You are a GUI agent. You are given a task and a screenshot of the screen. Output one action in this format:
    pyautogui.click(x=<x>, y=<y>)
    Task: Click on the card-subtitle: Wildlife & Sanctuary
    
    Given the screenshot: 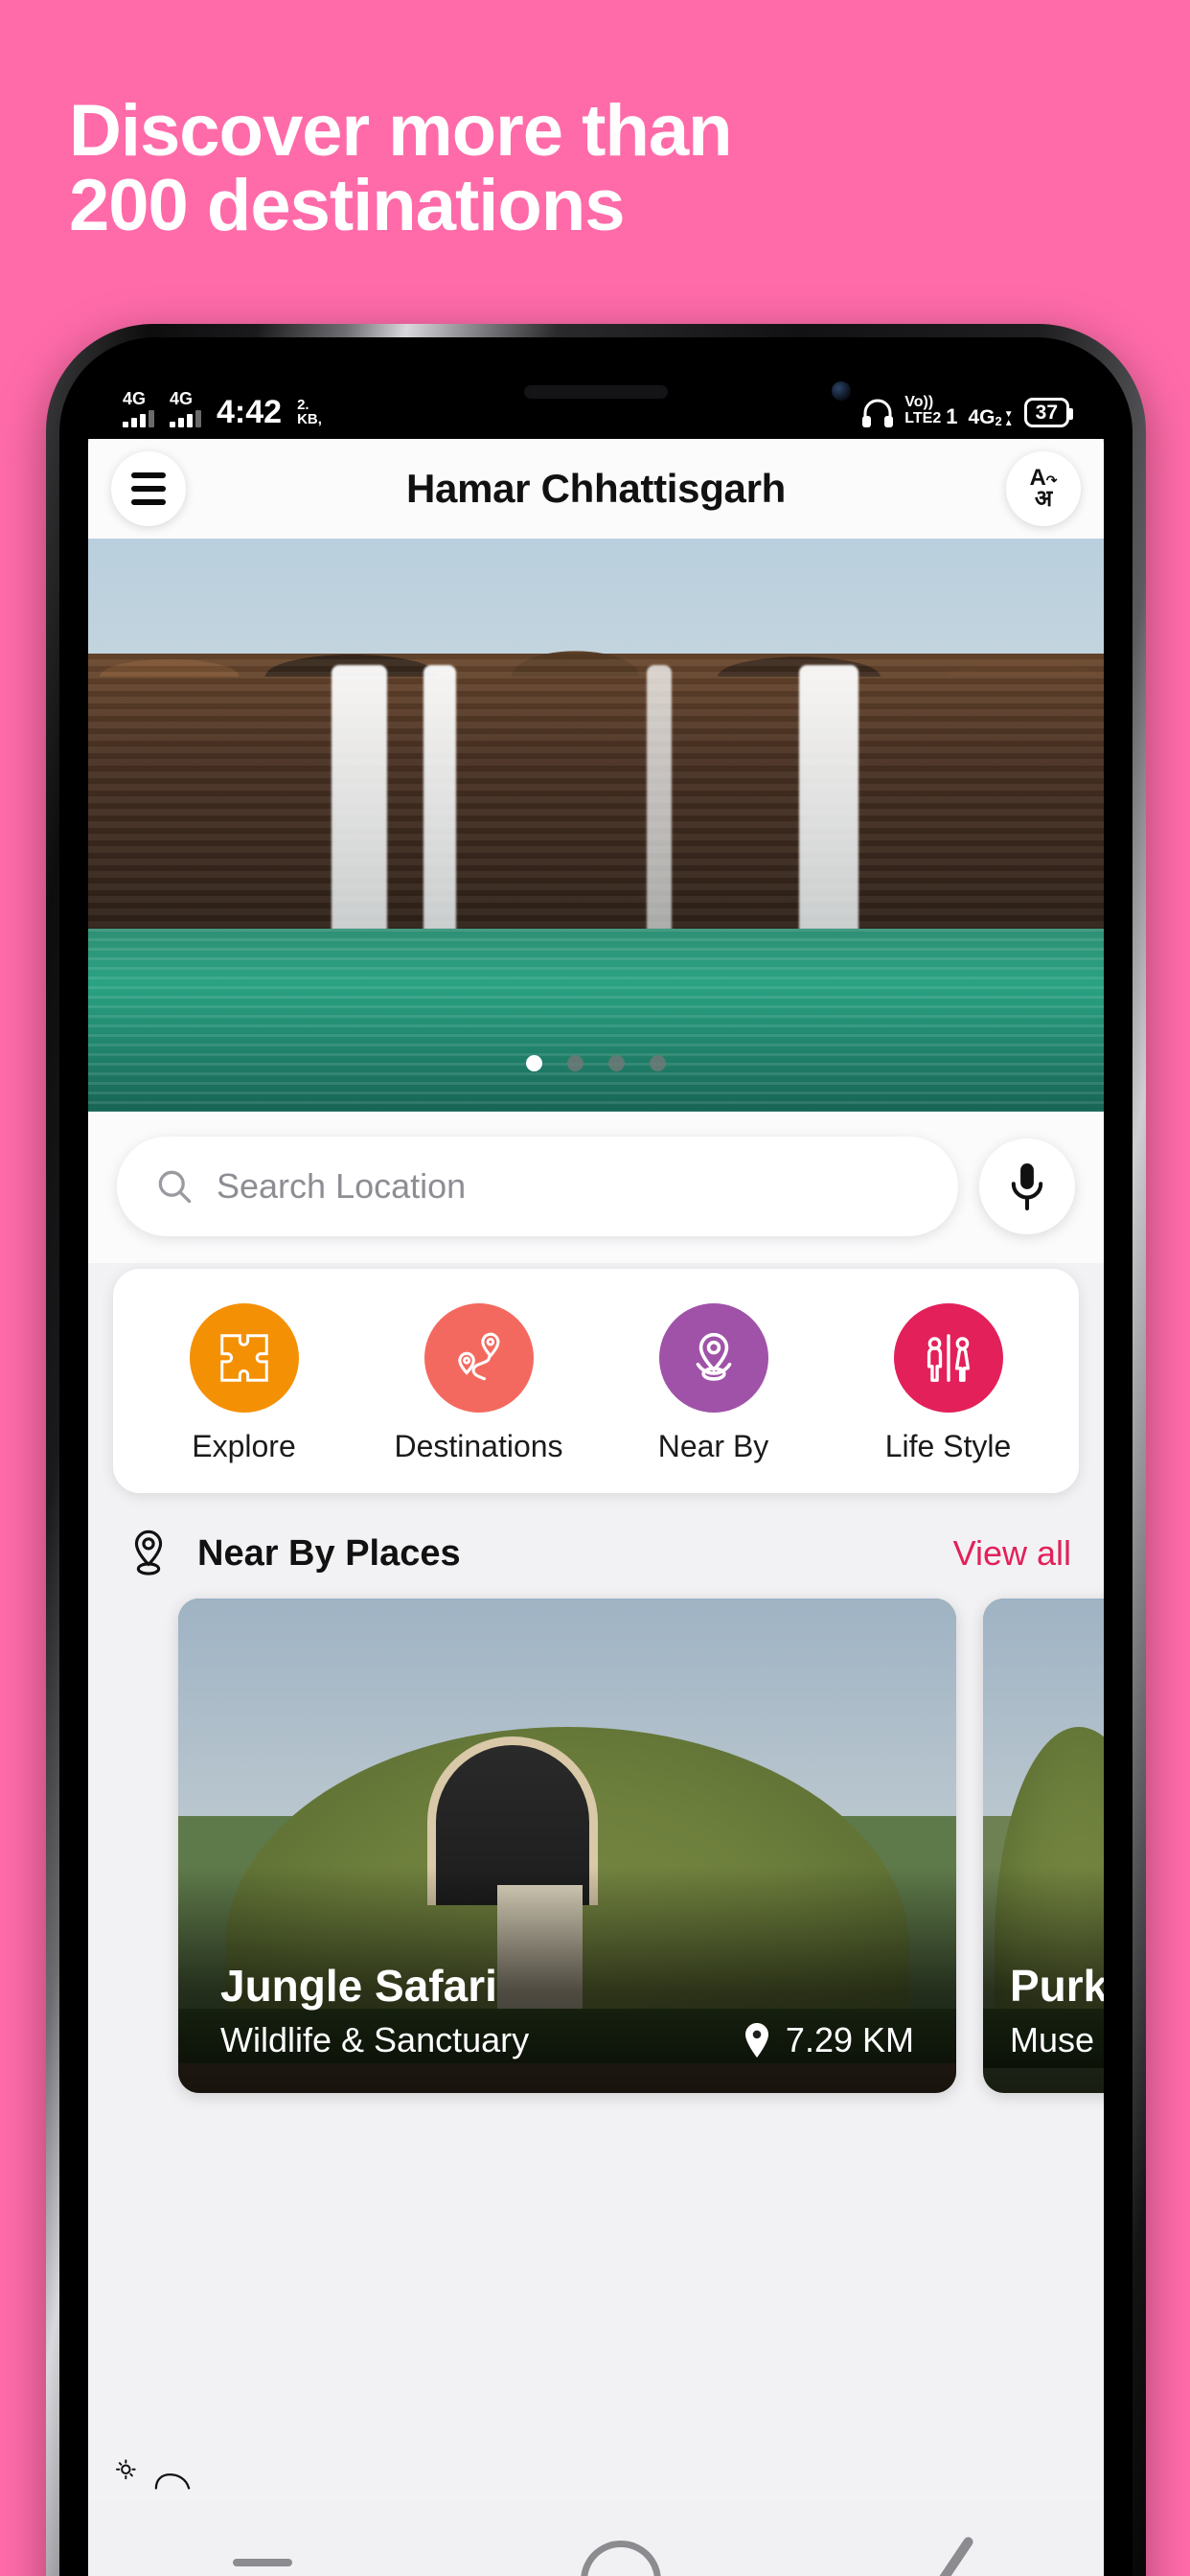 What is the action you would take?
    pyautogui.click(x=375, y=2039)
    